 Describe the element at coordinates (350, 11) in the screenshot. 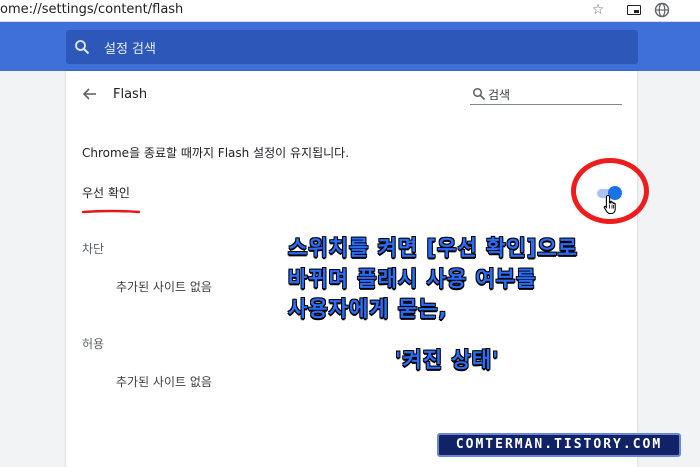

I see `browser-toolbar: ome://settings/content/flash ☆` at that location.